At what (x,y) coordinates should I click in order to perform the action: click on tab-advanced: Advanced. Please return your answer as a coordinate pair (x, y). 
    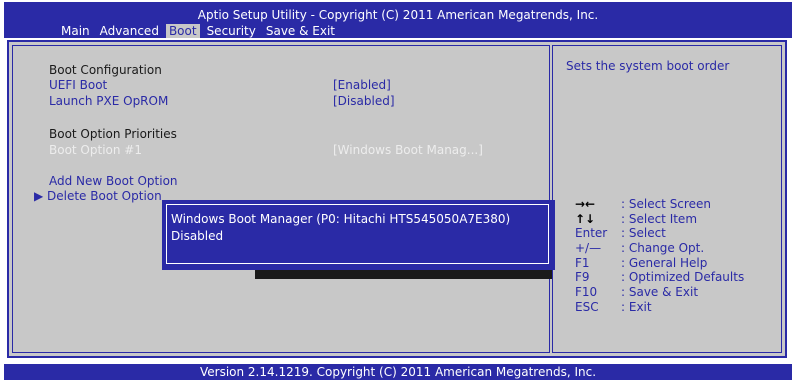
    Looking at the image, I should click on (129, 31).